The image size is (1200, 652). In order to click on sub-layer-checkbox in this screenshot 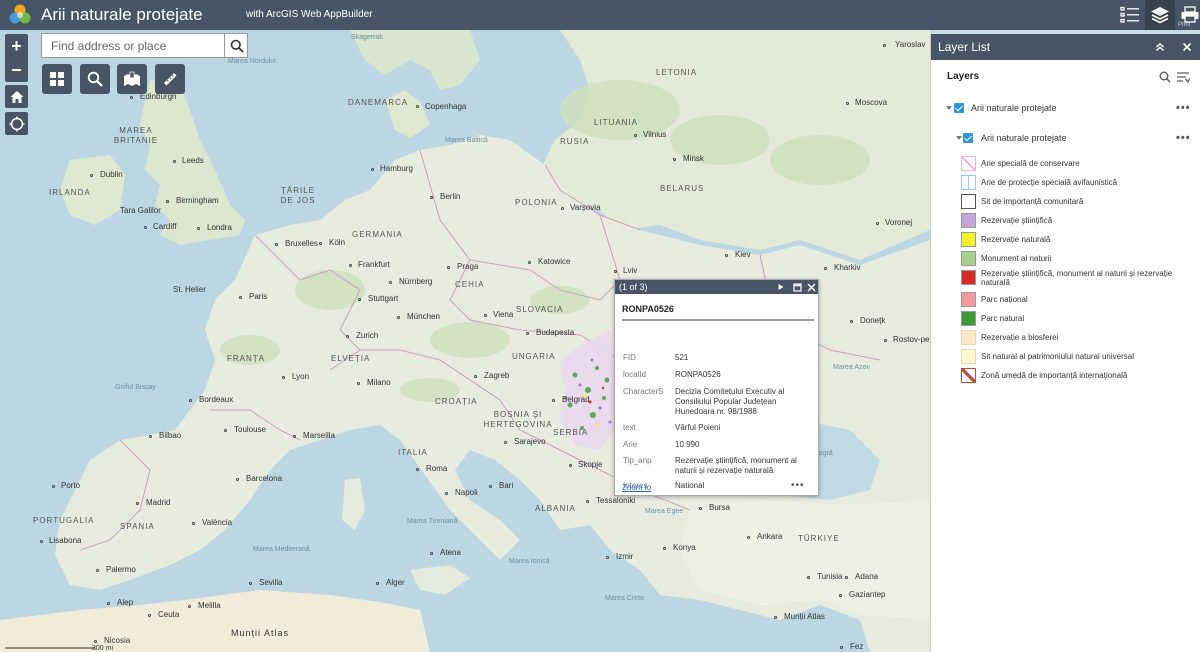, I will do `click(968, 138)`.